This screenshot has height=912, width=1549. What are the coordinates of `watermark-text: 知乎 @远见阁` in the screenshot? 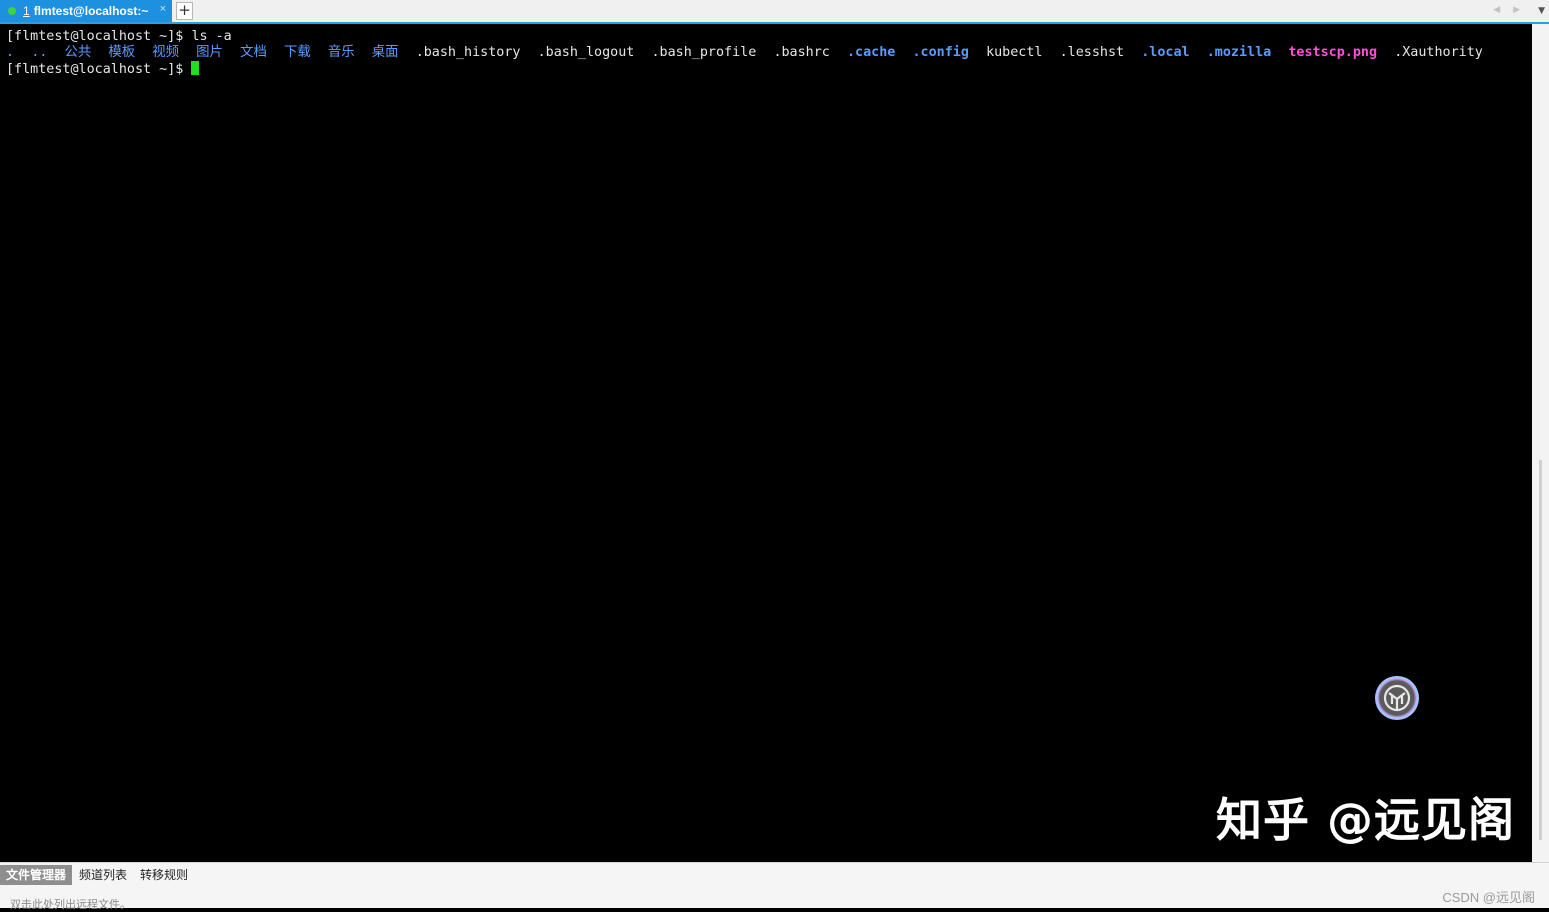 It's located at (1366, 820).